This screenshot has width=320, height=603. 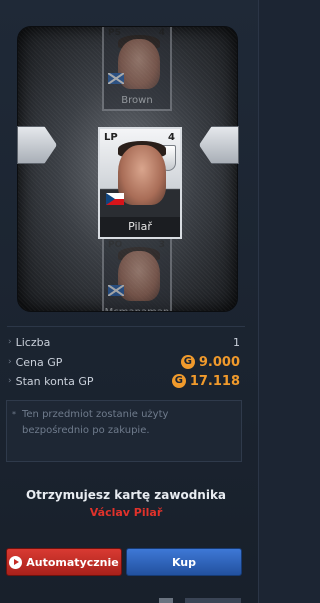 I want to click on automatic-button: Automatycznie, so click(x=64, y=562).